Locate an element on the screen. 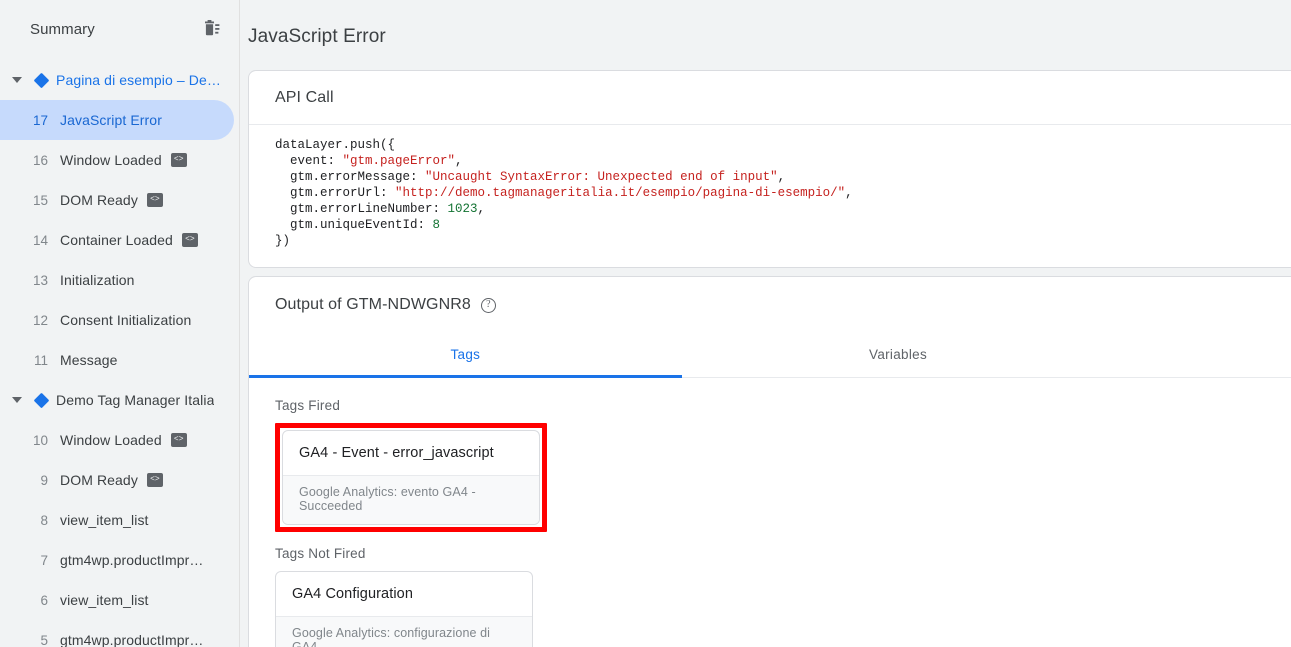 The height and width of the screenshot is (647, 1291). sidebar-group-header: Demo Tag Manager Italia is located at coordinates (119, 400).